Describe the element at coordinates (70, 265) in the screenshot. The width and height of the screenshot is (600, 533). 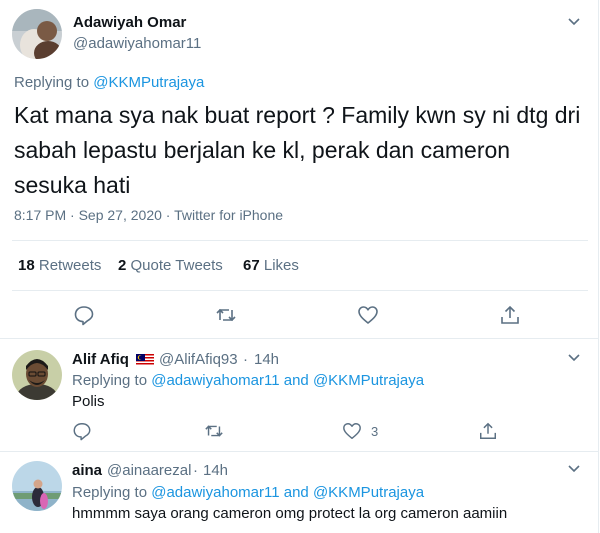
I see `retweets-label: Retweets` at that location.